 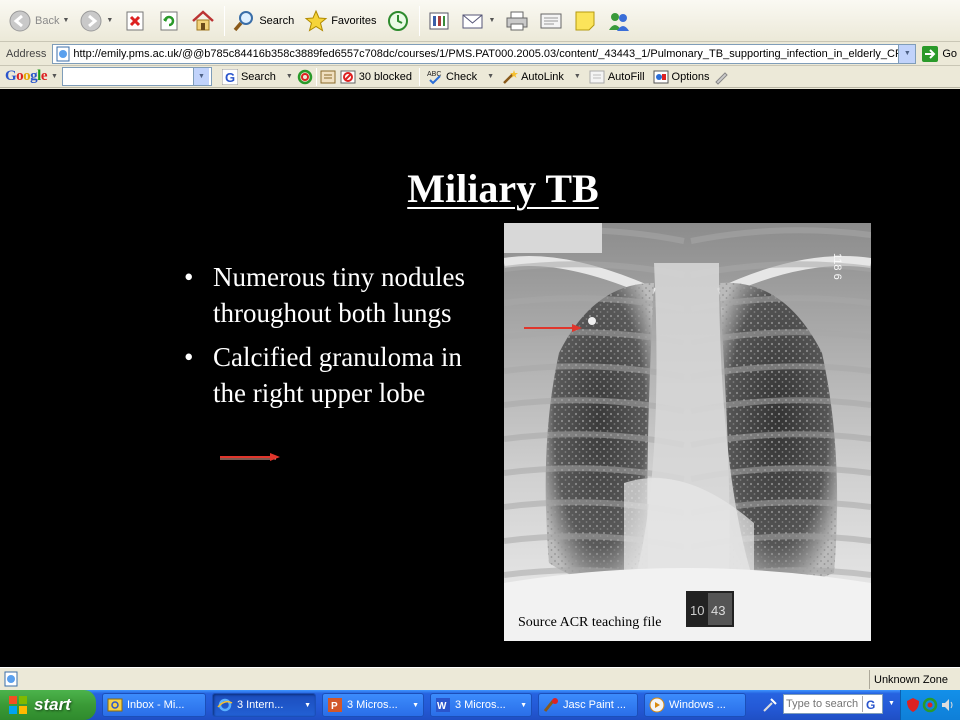 What do you see at coordinates (541, 77) in the screenshot?
I see `autolink-button: AutoLink ▼` at bounding box center [541, 77].